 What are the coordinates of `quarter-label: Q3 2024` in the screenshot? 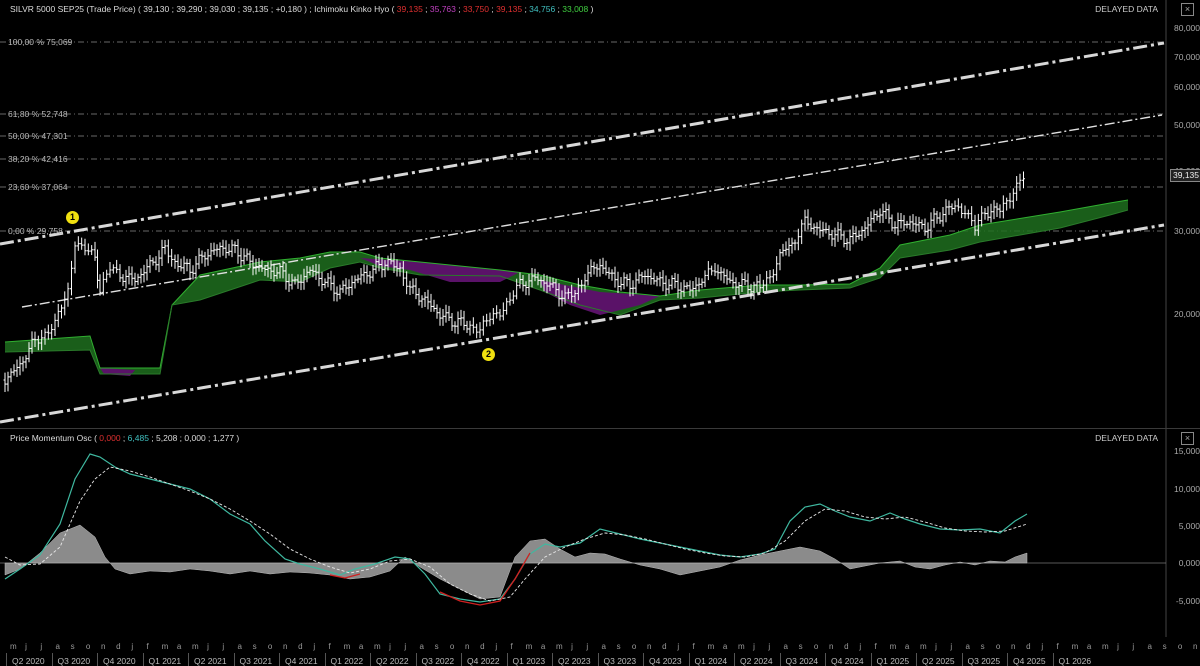 It's located at (802, 661).